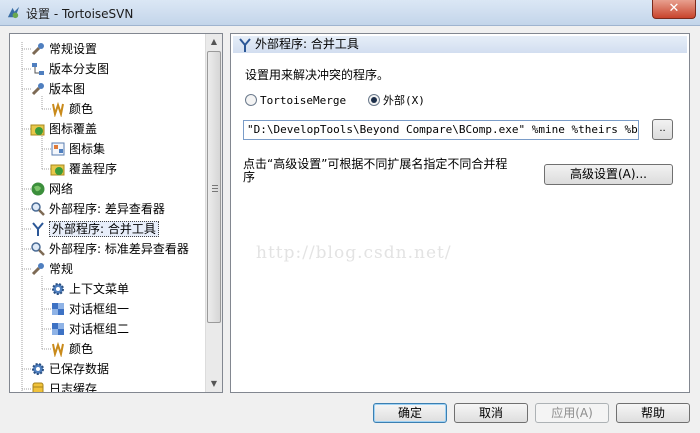 The width and height of the screenshot is (700, 433). Describe the element at coordinates (97, 209) in the screenshot. I see `tree-item-diff-viewer: 外部程序: 差异查看器` at that location.